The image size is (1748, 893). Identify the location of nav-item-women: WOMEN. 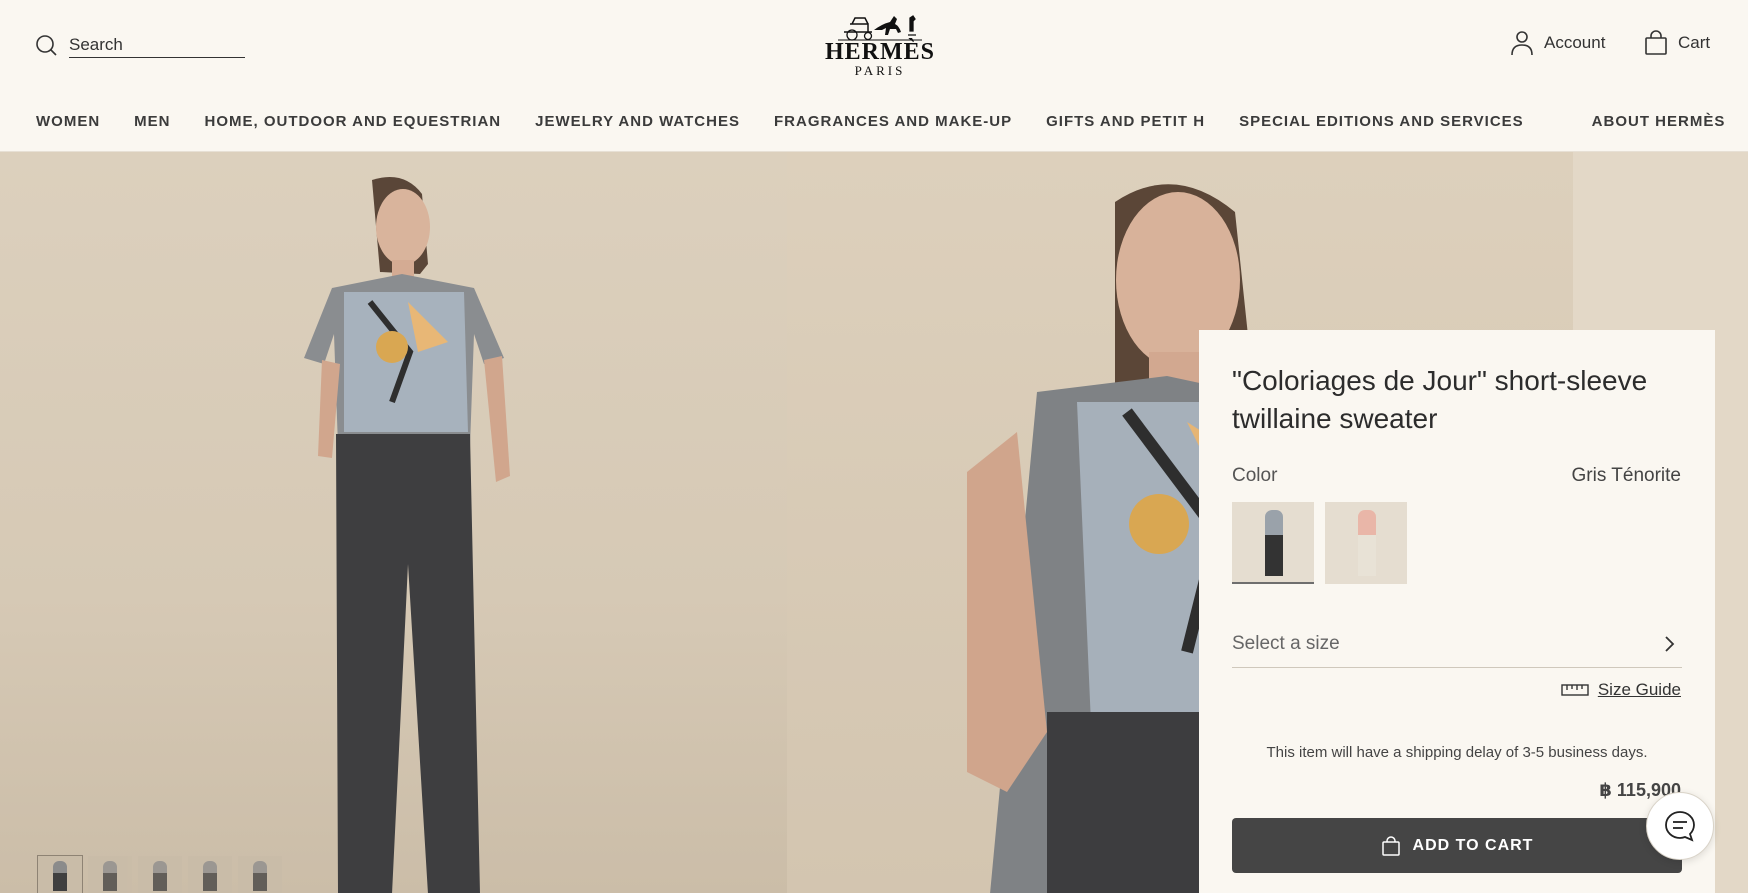
(68, 121).